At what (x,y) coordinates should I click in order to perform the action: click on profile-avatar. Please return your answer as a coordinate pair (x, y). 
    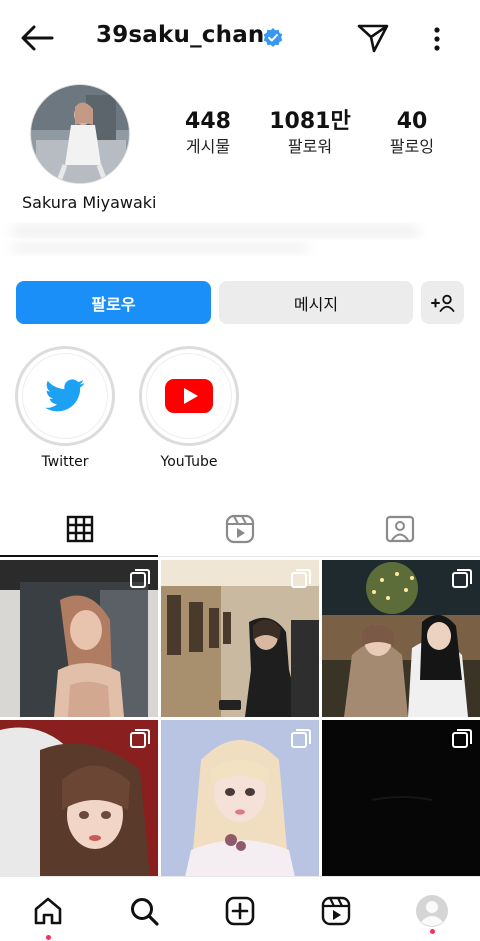
    Looking at the image, I should click on (80, 134).